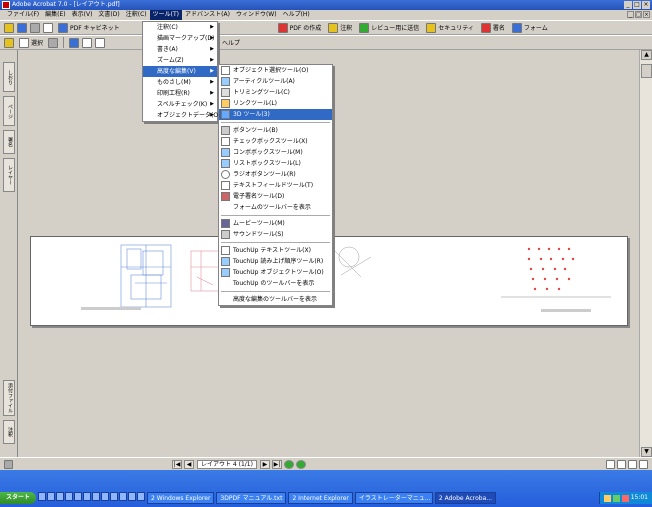  I want to click on scroll-up-arrow: ▲, so click(646, 55).